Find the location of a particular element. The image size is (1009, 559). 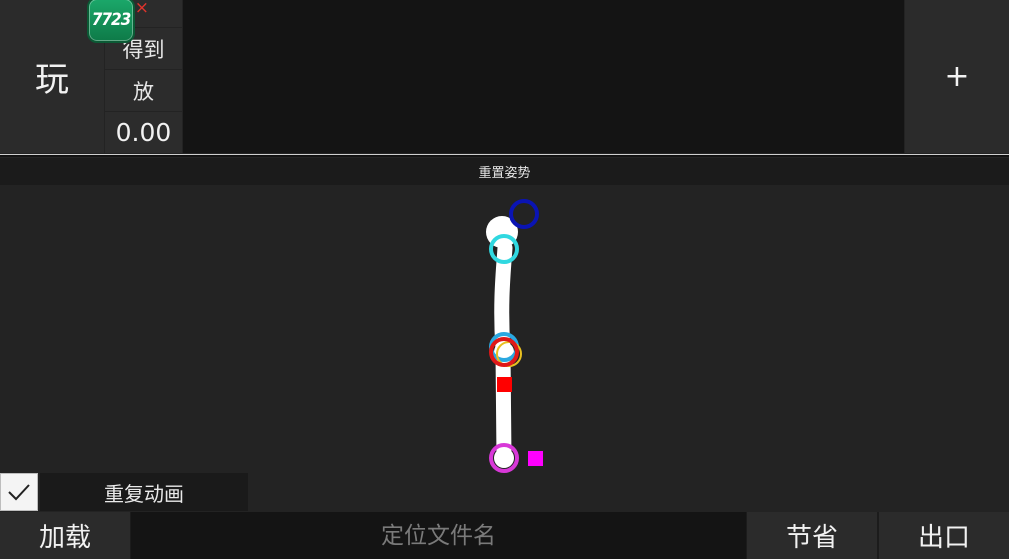

lower-limb is located at coordinates (503, 405).